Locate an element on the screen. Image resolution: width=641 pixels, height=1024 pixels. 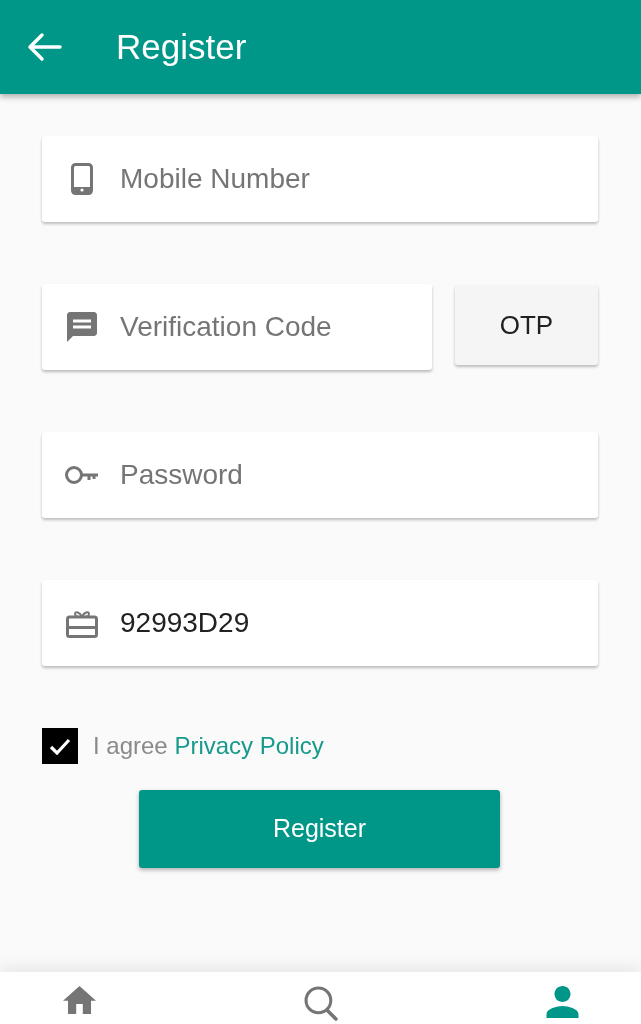
password-field: Password is located at coordinates (320, 475).